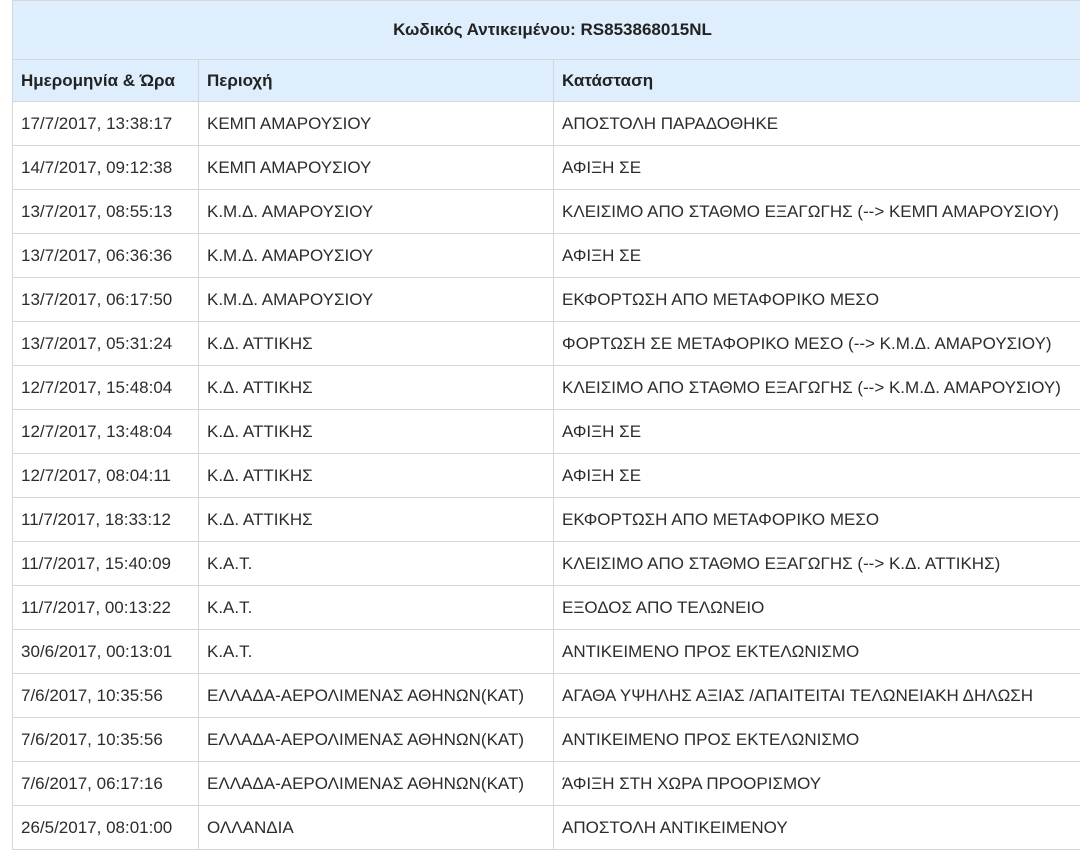 This screenshot has width=1080, height=861. Describe the element at coordinates (816, 80) in the screenshot. I see `column-header-status: Κατάσταση` at that location.